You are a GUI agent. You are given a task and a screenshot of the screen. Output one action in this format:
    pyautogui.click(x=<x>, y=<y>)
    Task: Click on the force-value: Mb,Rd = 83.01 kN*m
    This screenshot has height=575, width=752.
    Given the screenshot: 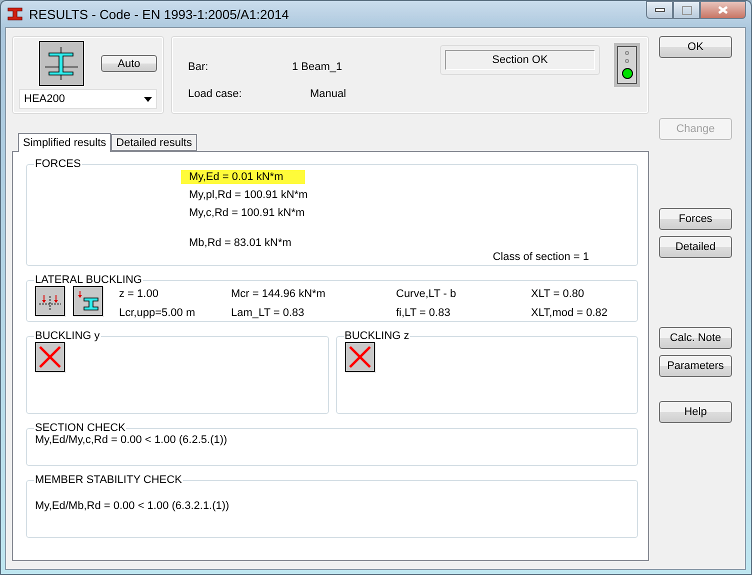 What is the action you would take?
    pyautogui.click(x=240, y=243)
    